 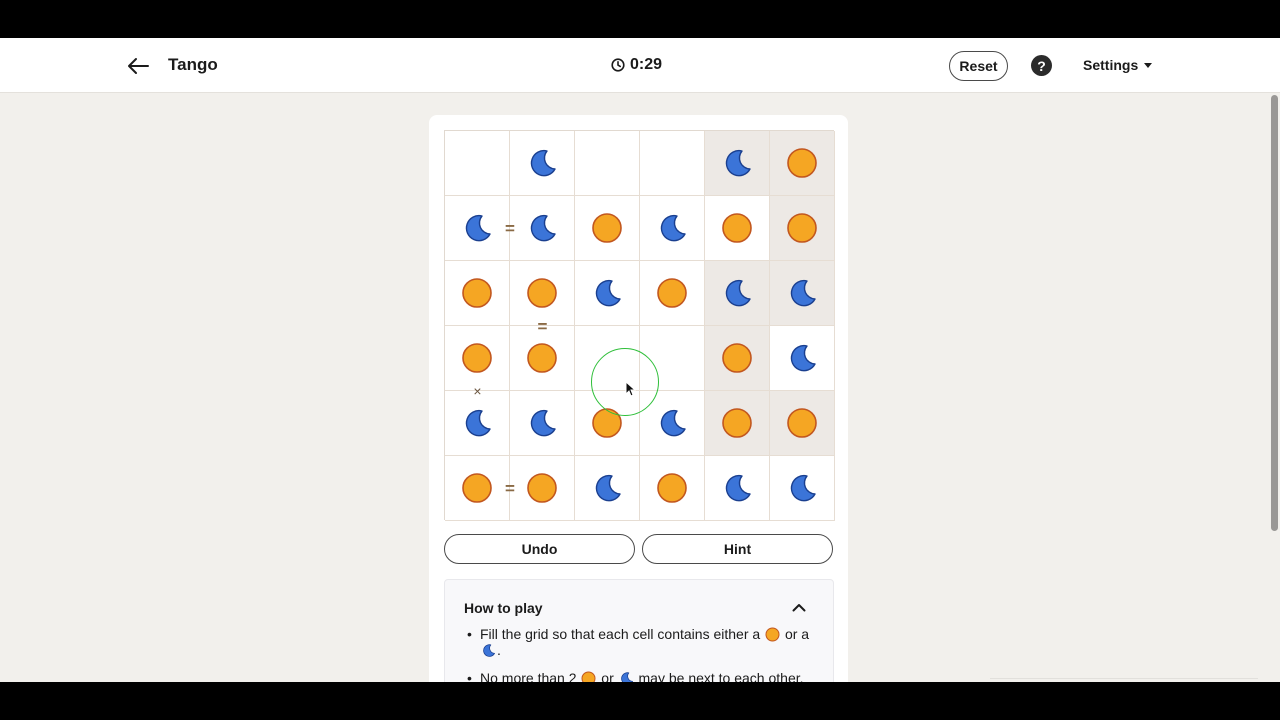 I want to click on reset-button: Reset, so click(x=978, y=66).